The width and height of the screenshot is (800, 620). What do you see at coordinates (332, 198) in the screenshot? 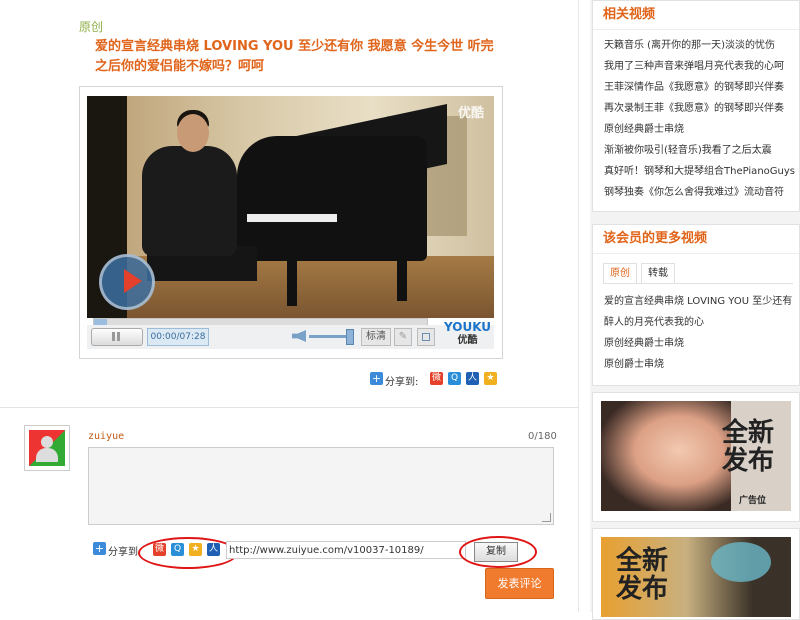
I see `piano` at bounding box center [332, 198].